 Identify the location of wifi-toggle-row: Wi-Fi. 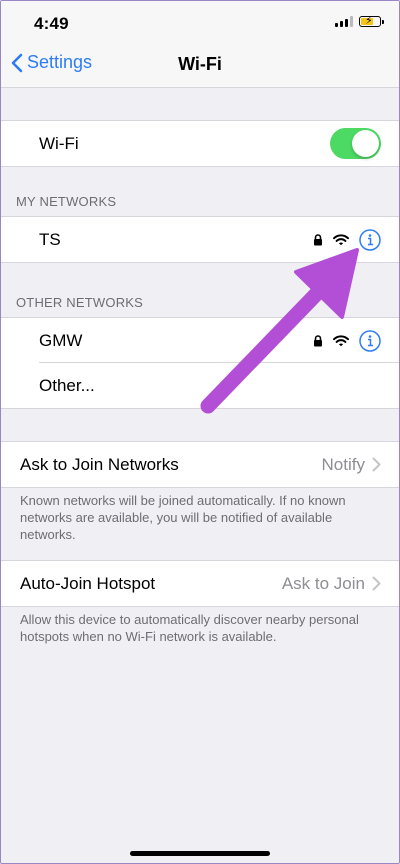
(200, 143).